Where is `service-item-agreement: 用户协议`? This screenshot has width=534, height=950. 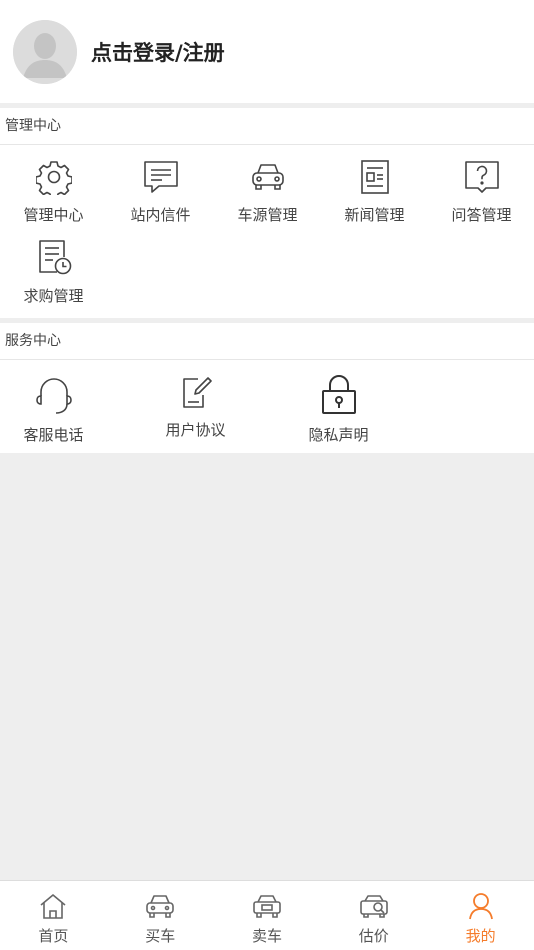
service-item-agreement: 用户协议 is located at coordinates (195, 400).